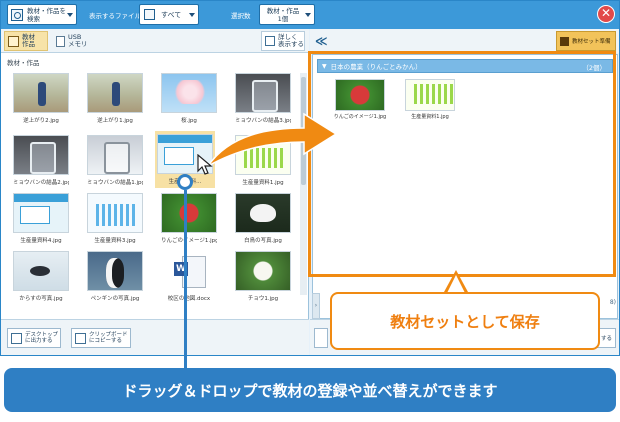 This screenshot has height=422, width=620. What do you see at coordinates (263, 121) in the screenshot?
I see `thumbnail-caption: ミョウバンの結晶3.jpg` at bounding box center [263, 121].